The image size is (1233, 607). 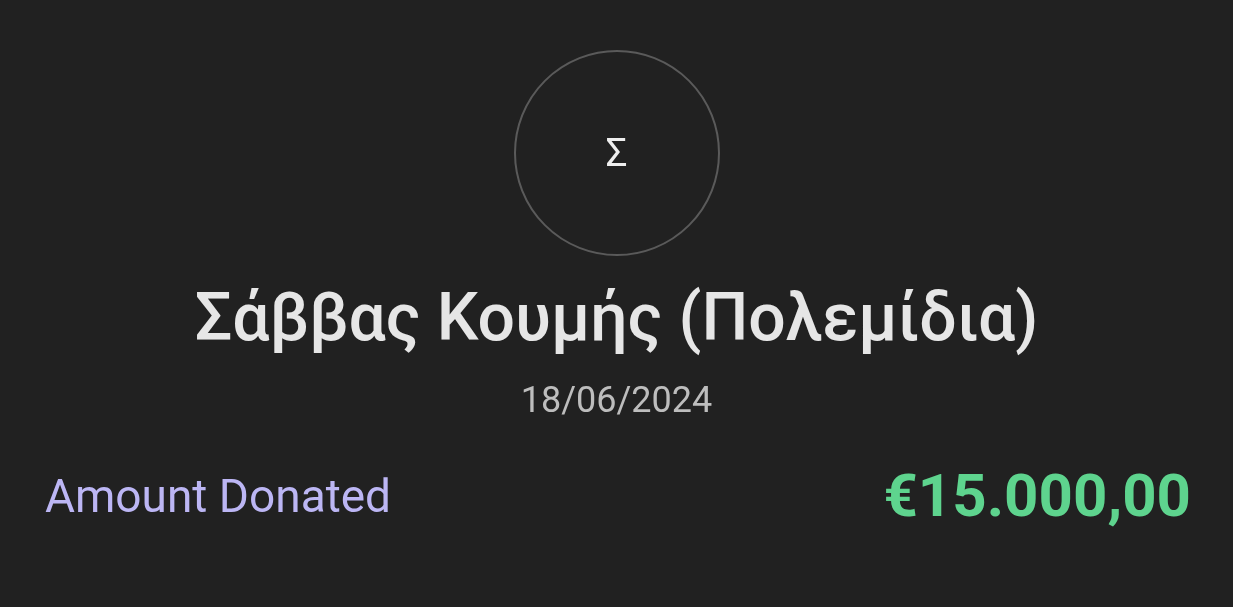 What do you see at coordinates (616, 400) in the screenshot?
I see `donation-date: 18/06/2024` at bounding box center [616, 400].